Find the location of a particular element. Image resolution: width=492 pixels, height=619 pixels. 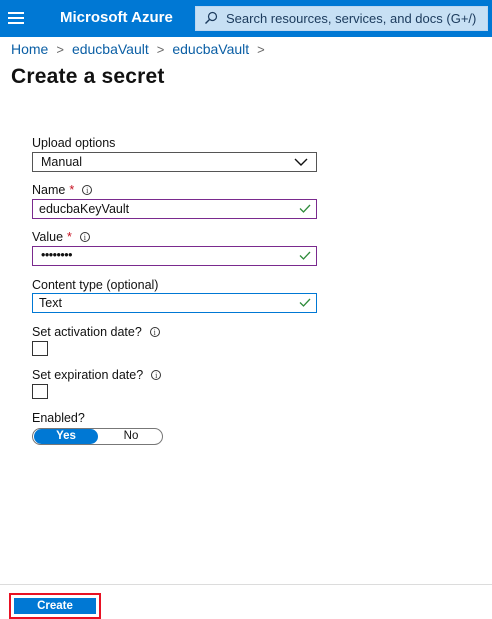

footer-divider is located at coordinates (246, 584).